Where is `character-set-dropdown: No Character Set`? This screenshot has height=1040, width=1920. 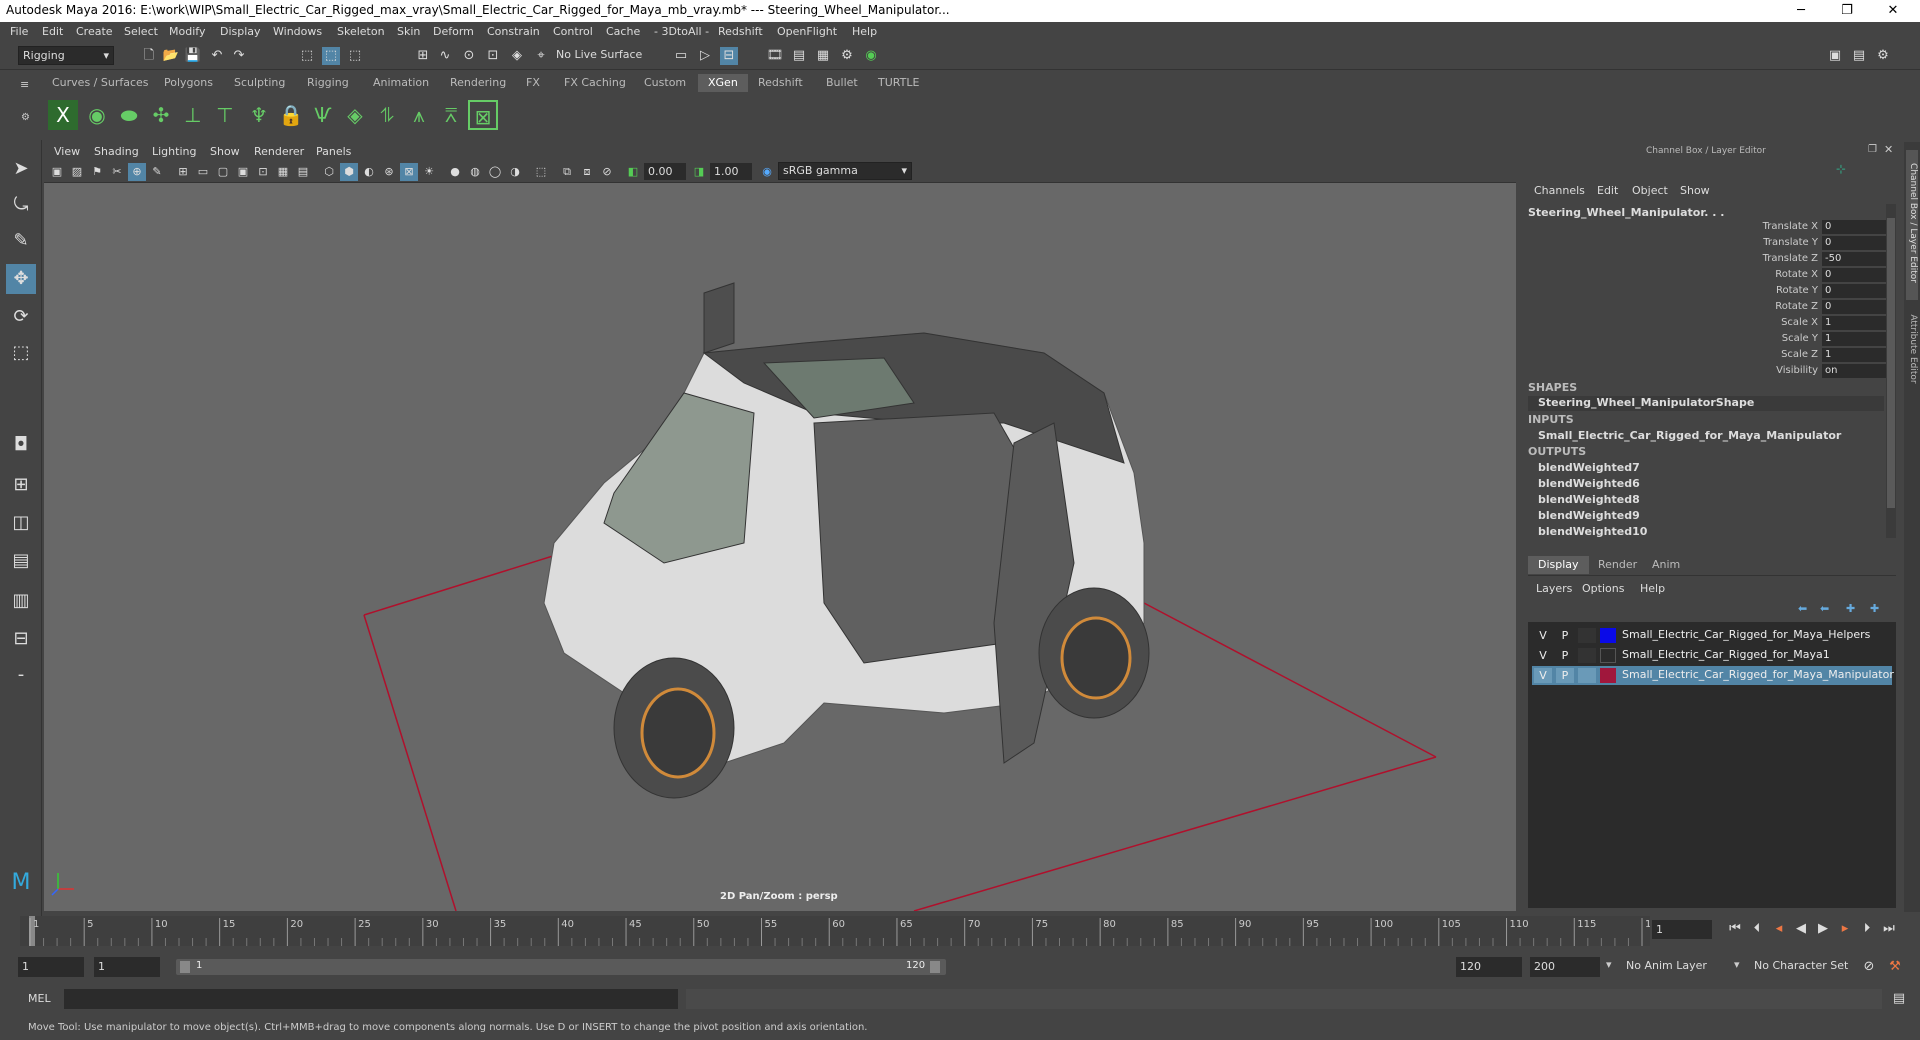
character-set-dropdown: No Character Set is located at coordinates (1810, 966).